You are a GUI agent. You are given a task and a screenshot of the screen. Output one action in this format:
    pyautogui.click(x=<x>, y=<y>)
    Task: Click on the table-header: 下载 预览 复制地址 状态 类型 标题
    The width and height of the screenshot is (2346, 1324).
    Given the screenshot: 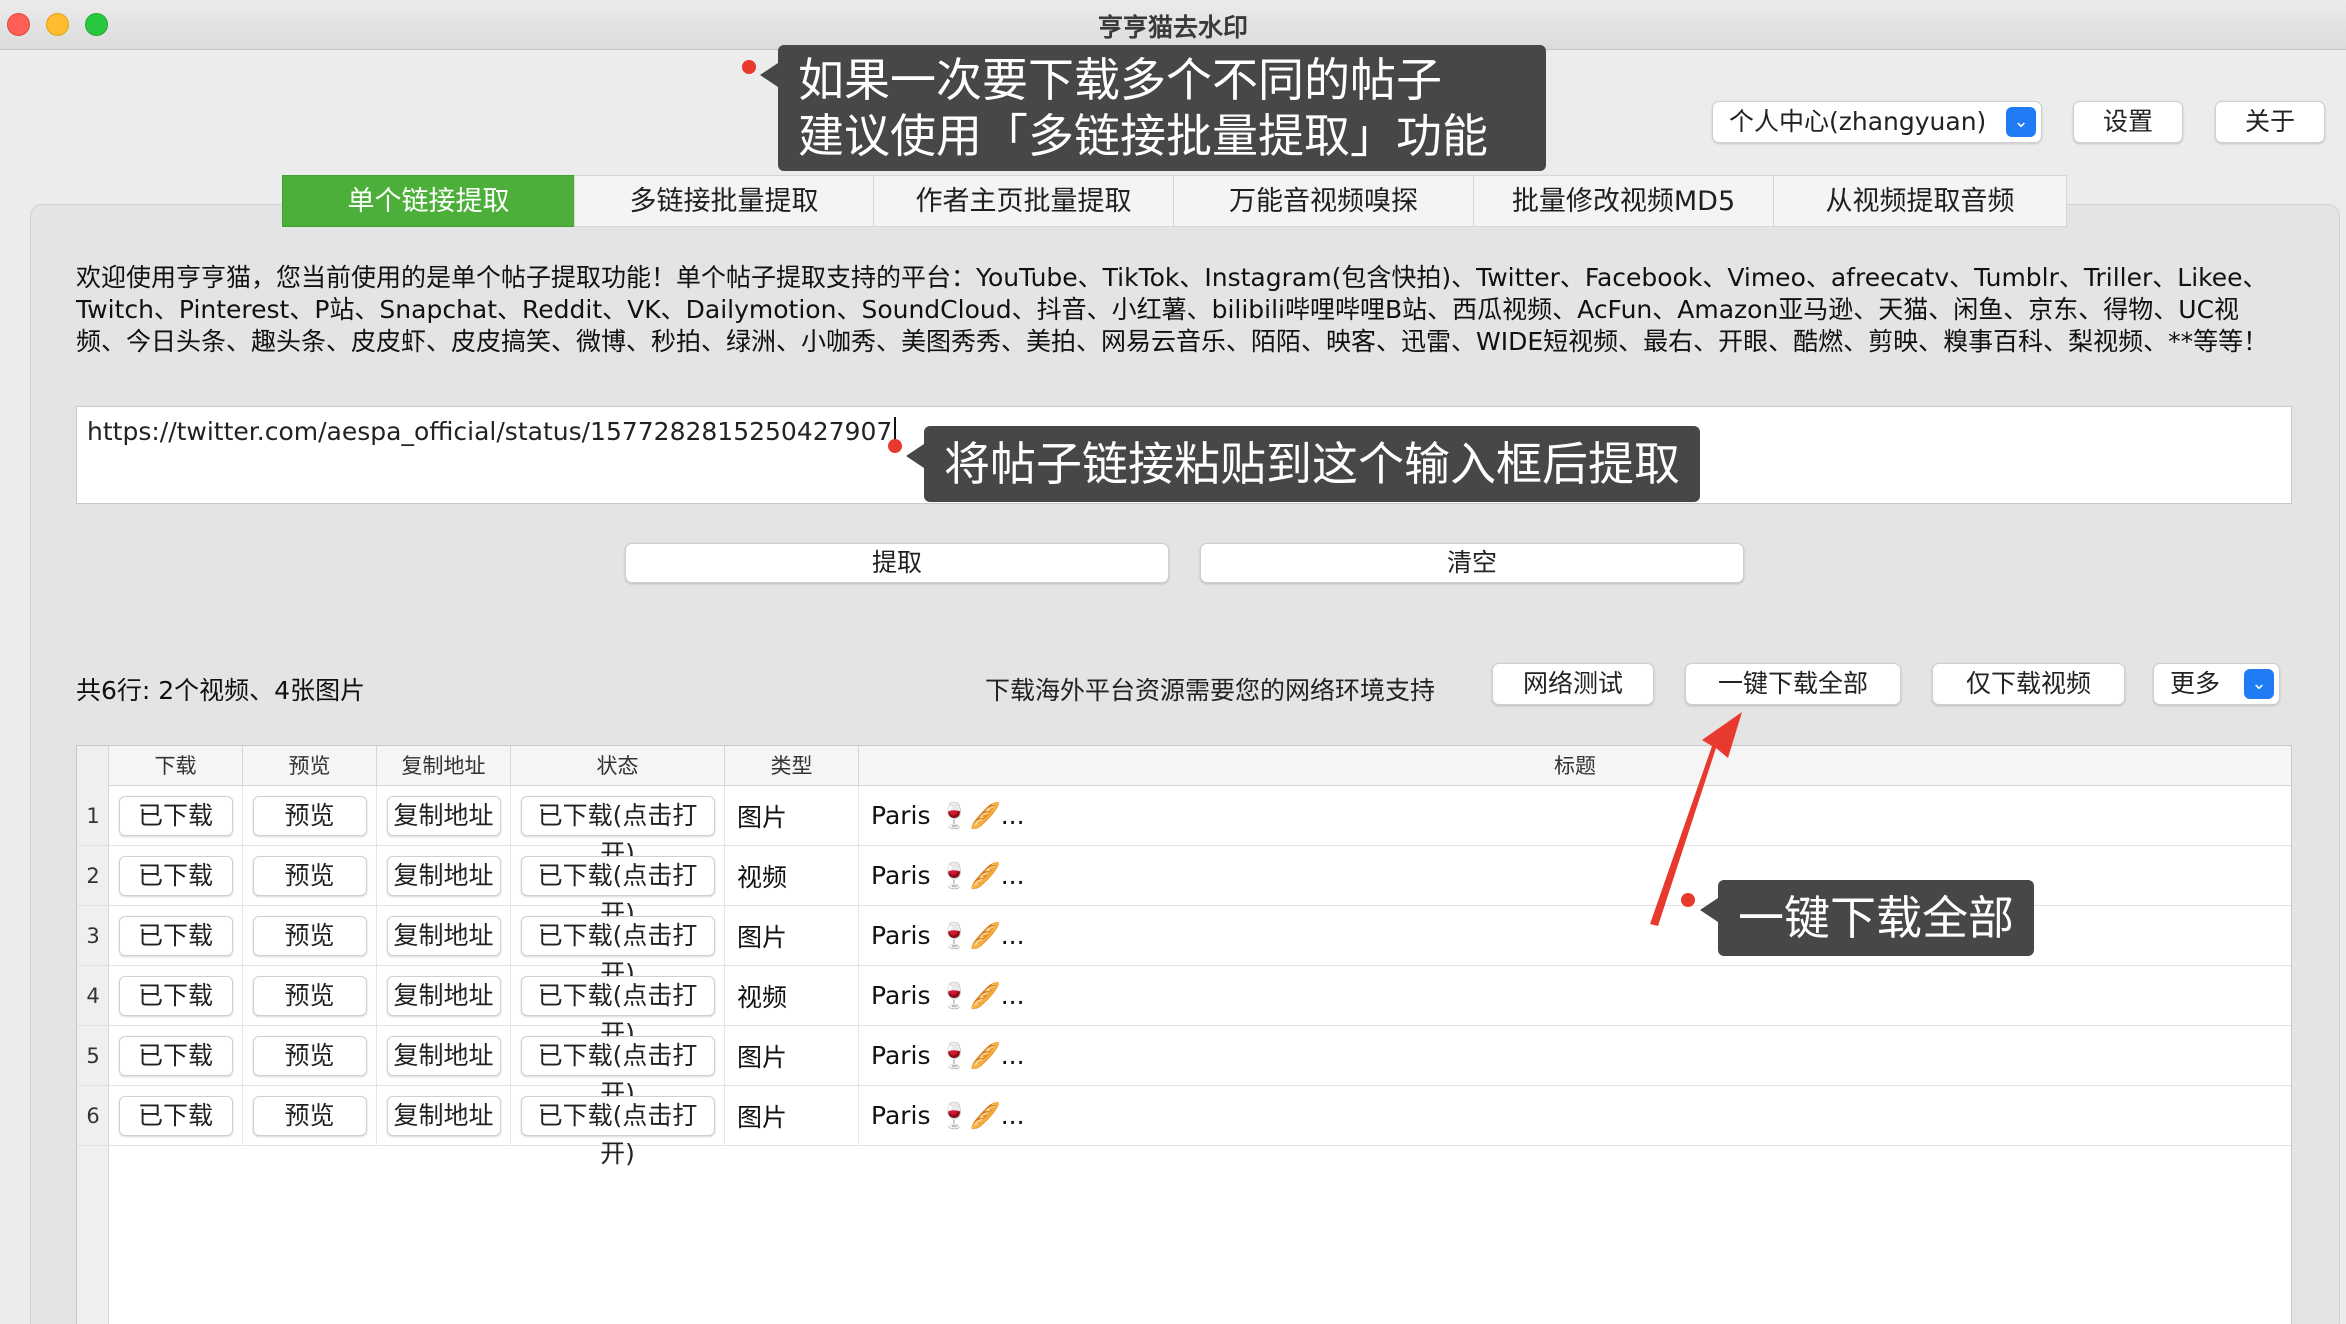 What is the action you would take?
    pyautogui.click(x=1200, y=766)
    